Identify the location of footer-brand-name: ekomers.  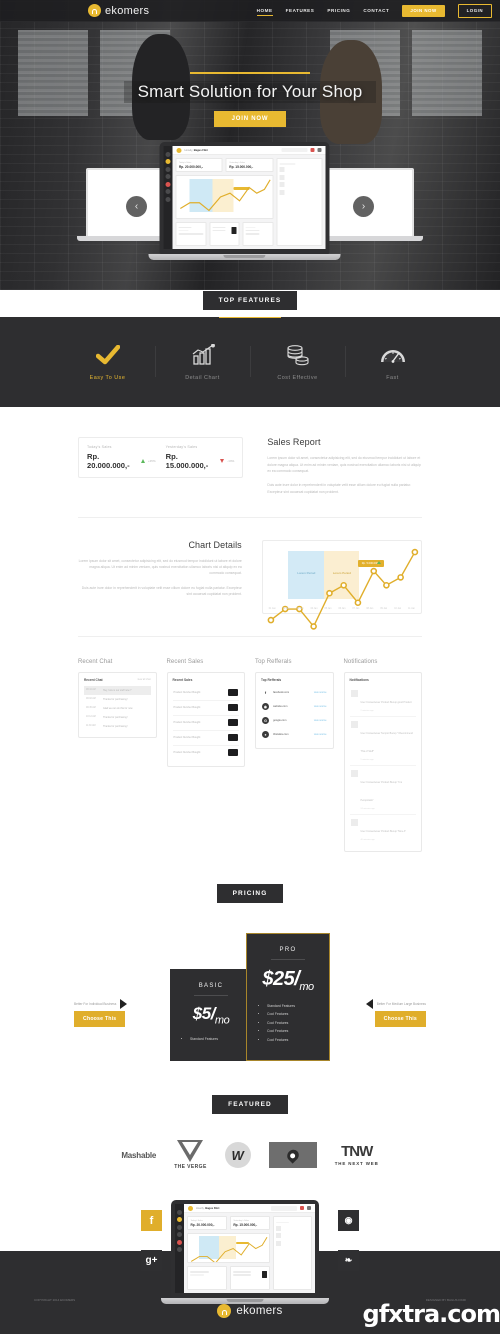
(259, 1311).